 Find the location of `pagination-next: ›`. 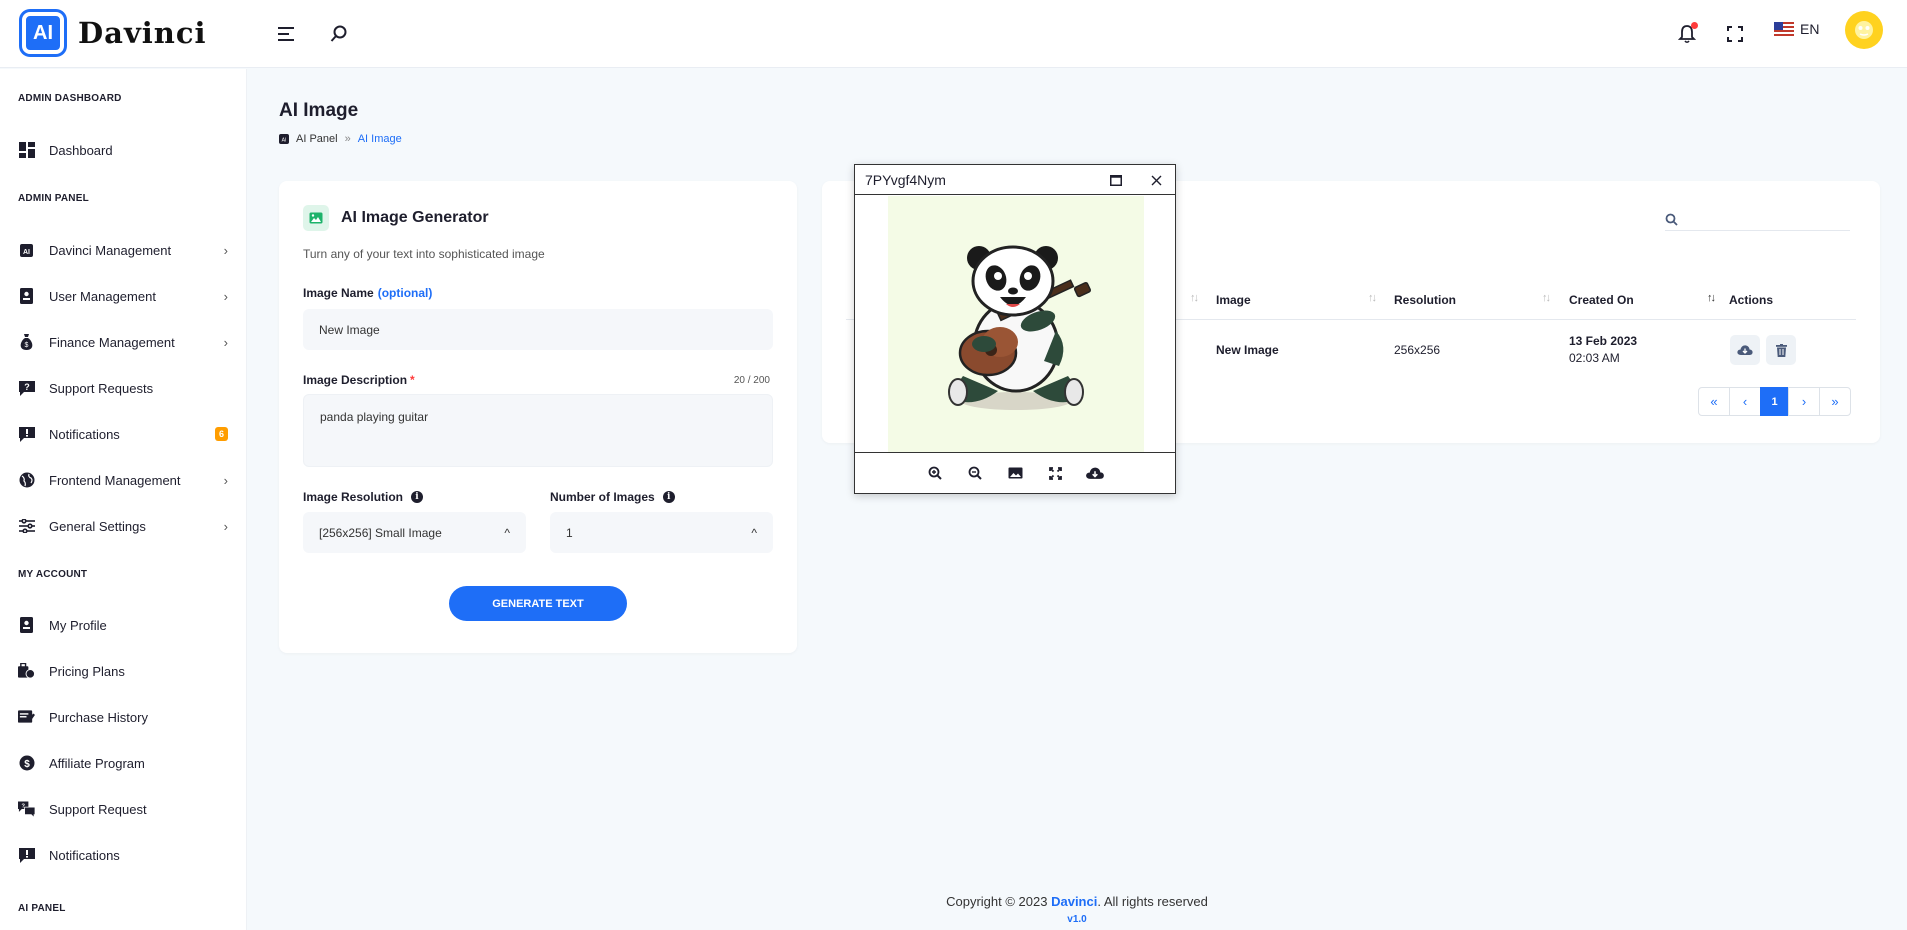

pagination-next: › is located at coordinates (1804, 401).